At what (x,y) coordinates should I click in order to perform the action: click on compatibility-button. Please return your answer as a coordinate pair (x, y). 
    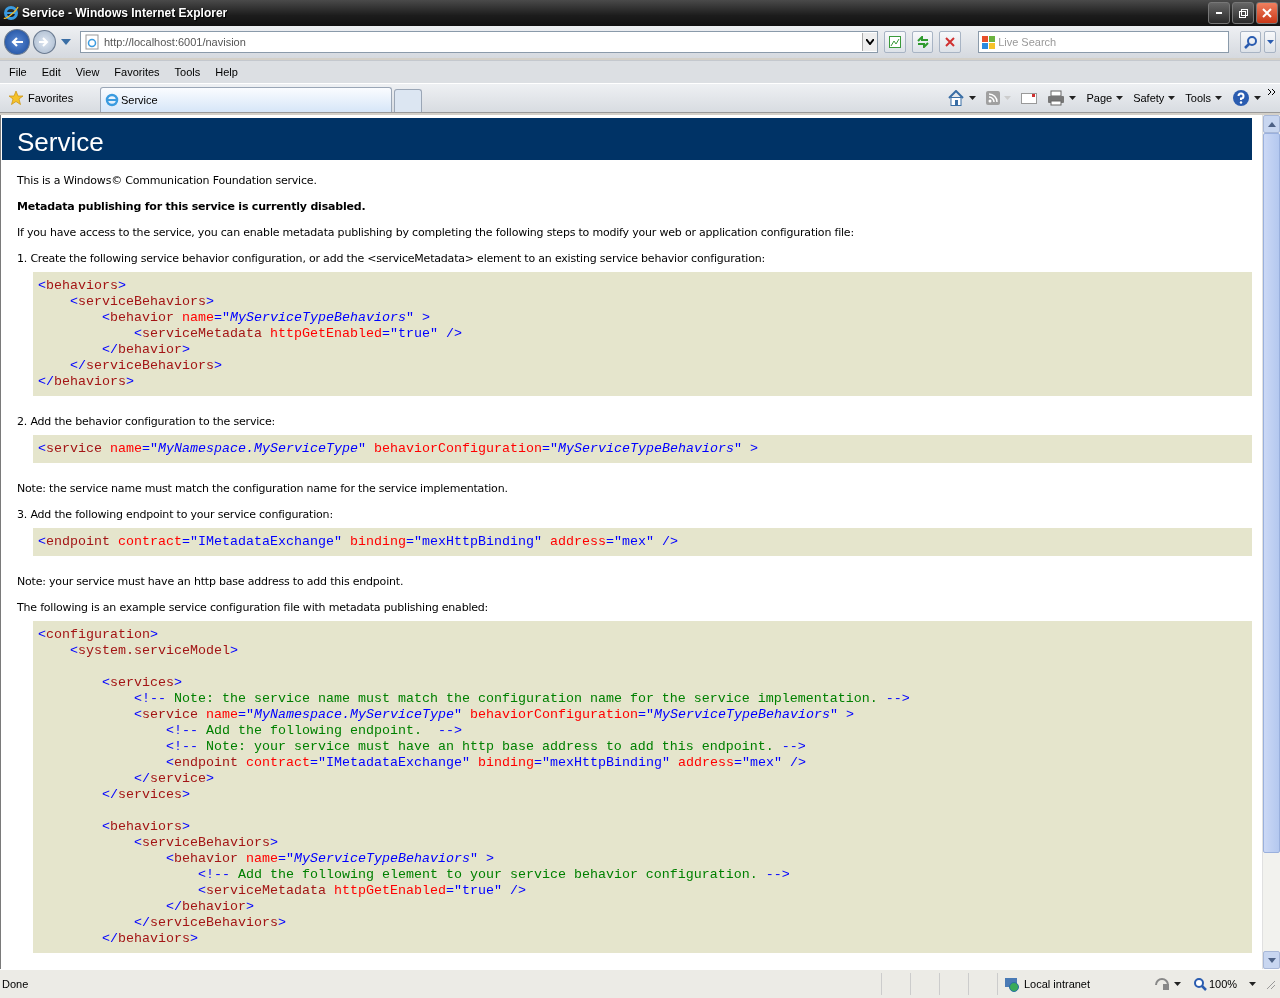
    Looking at the image, I should click on (895, 42).